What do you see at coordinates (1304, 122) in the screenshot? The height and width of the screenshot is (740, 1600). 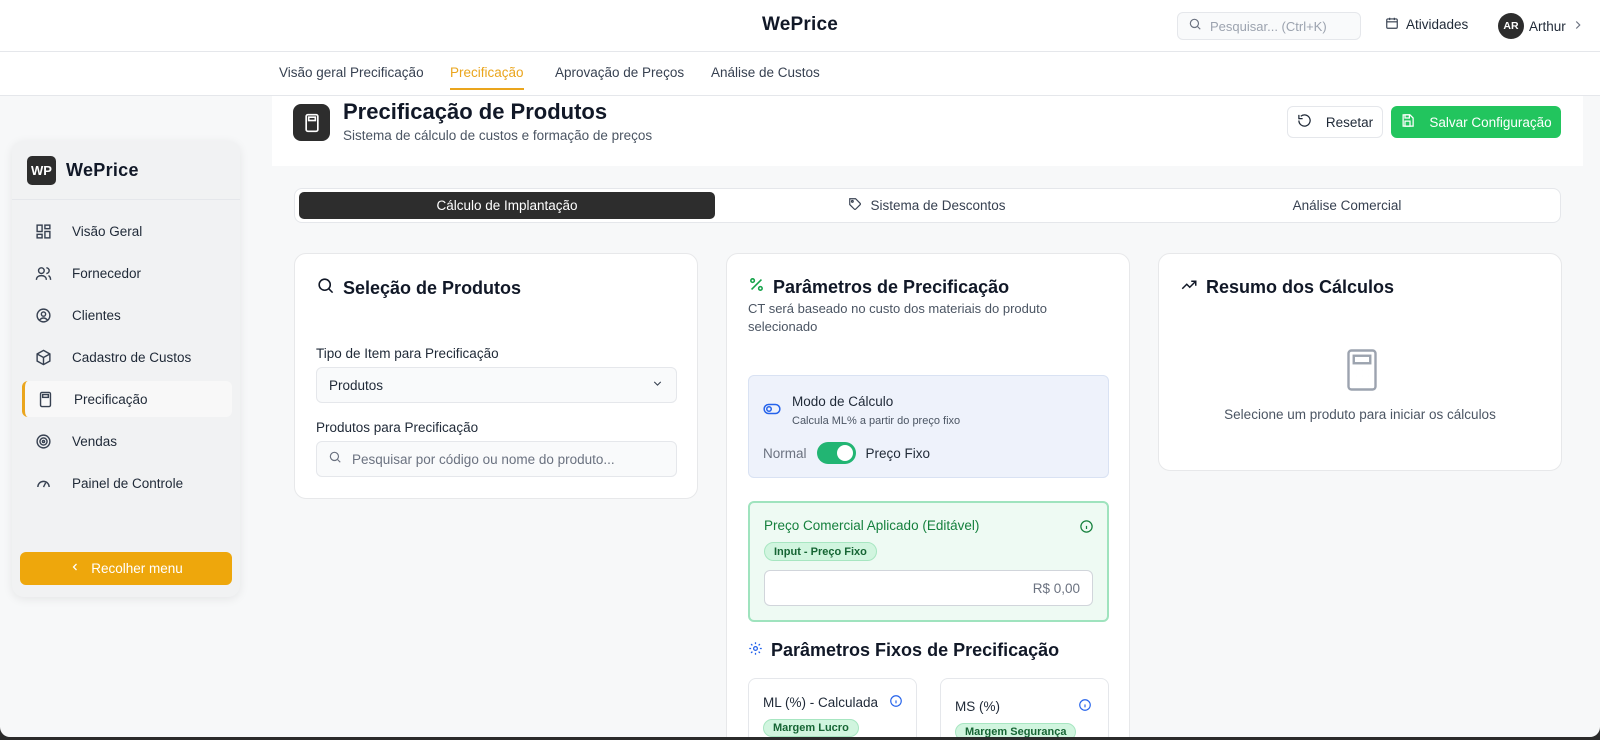 I see `reset-icon` at bounding box center [1304, 122].